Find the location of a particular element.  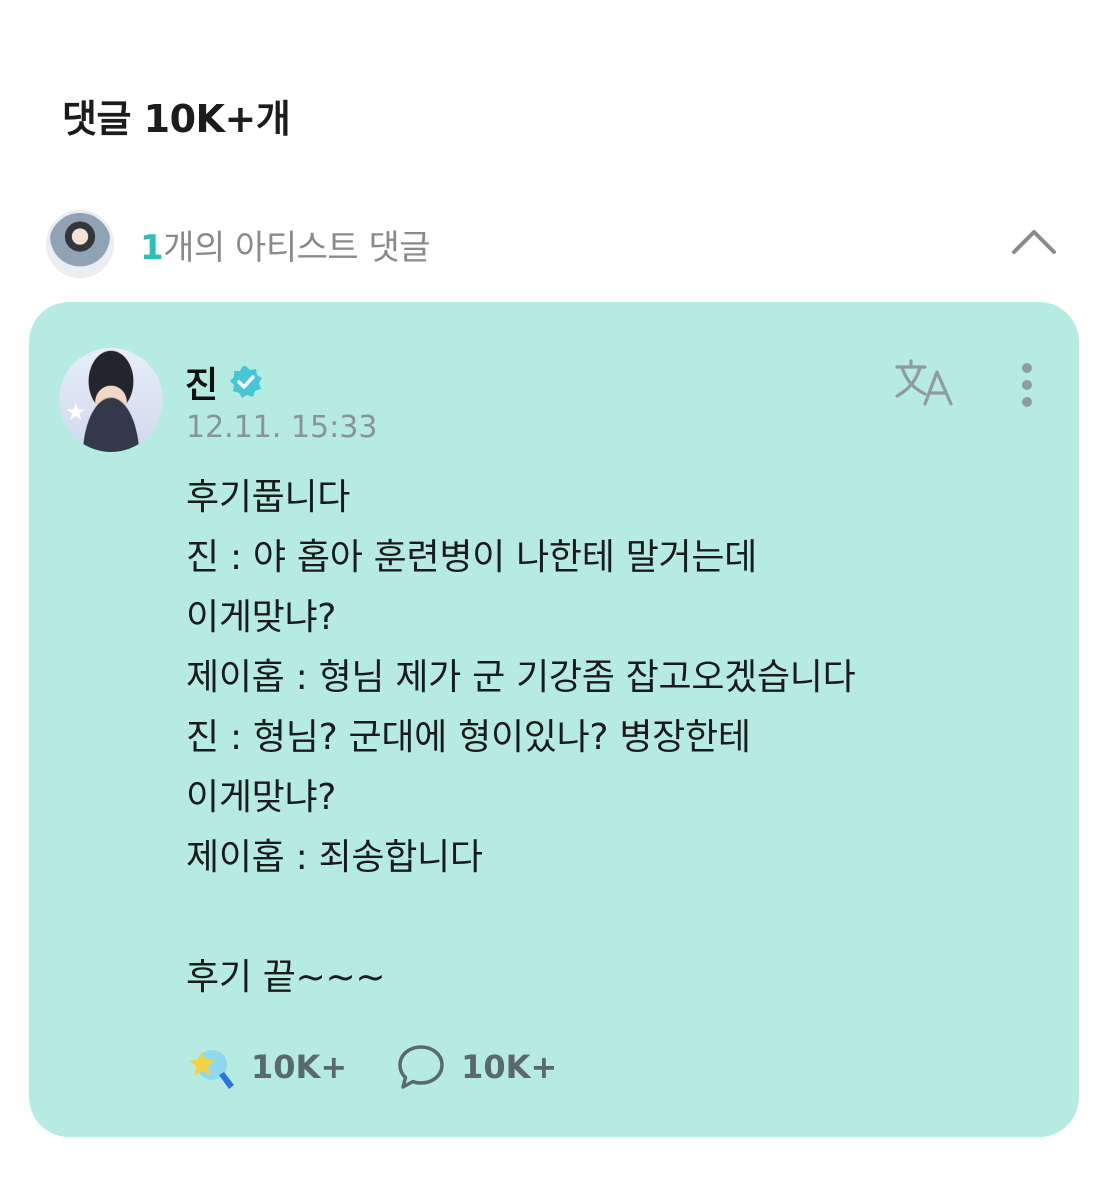

star-icon: ★ is located at coordinates (76, 412).